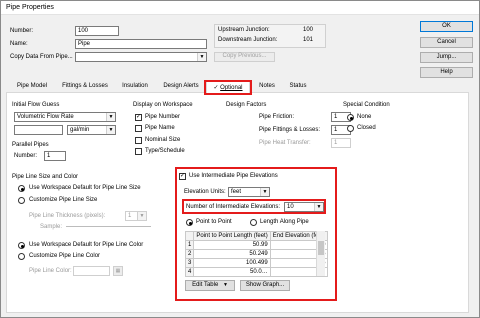 The width and height of the screenshot is (480, 318). I want to click on thickness-select: 1 ▼, so click(136, 216).